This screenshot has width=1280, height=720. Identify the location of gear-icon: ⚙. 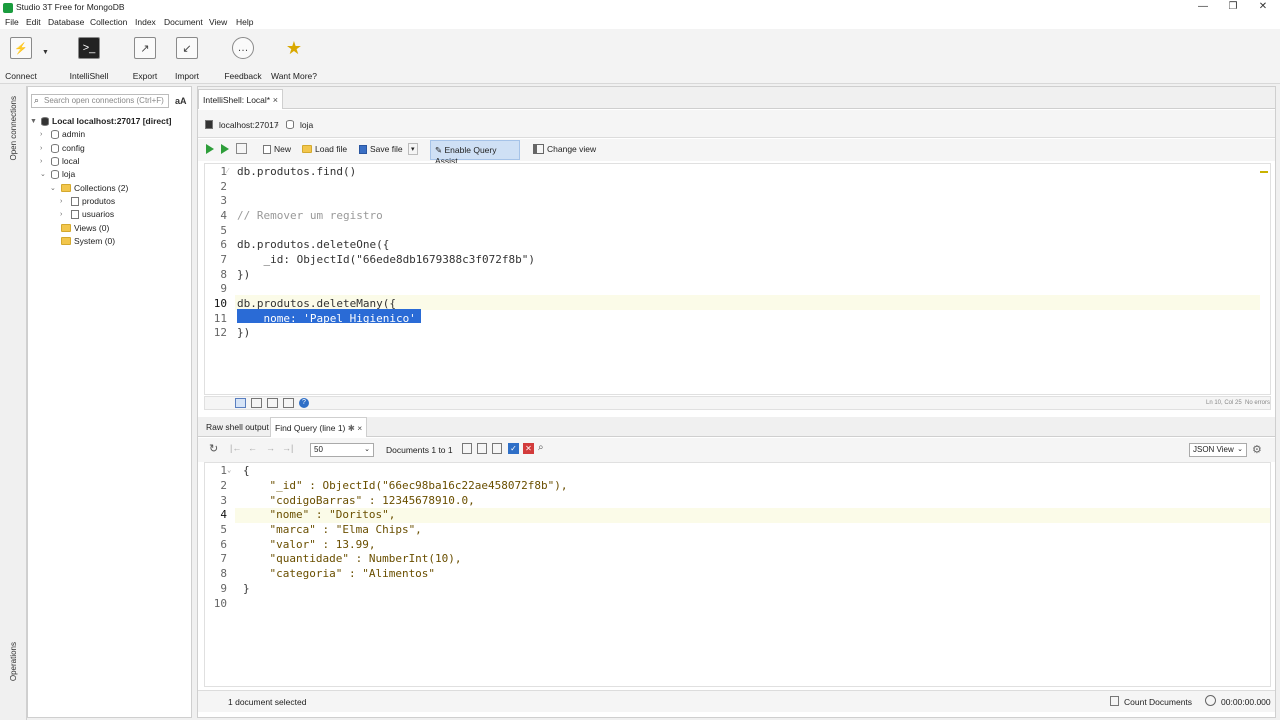
(1257, 449).